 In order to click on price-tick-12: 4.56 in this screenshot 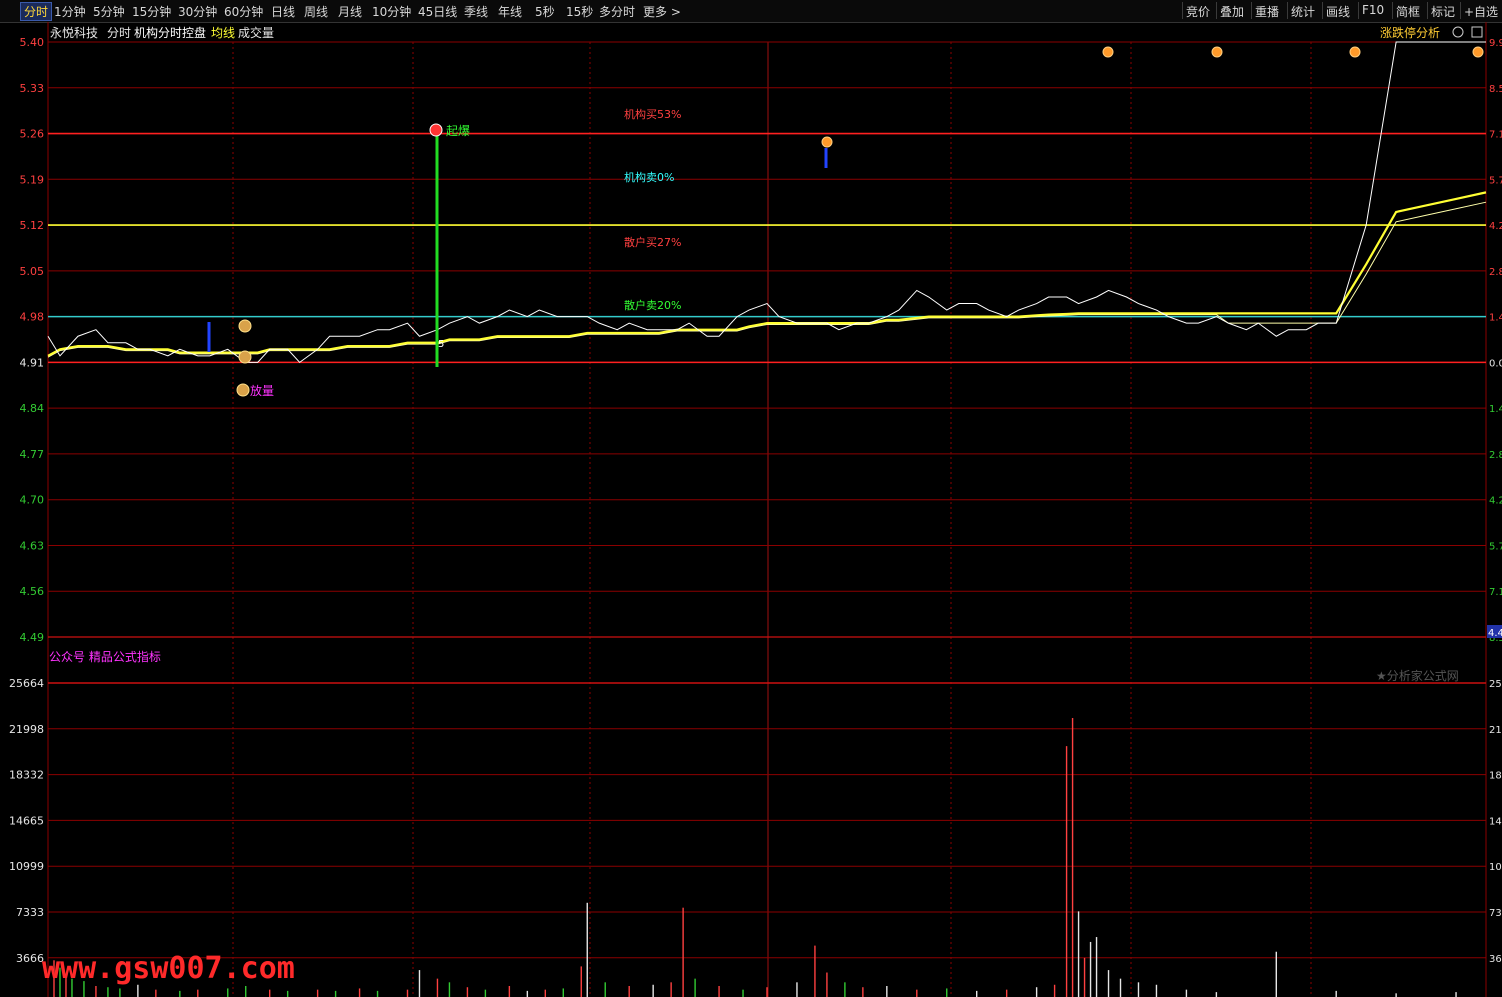, I will do `click(32, 591)`.